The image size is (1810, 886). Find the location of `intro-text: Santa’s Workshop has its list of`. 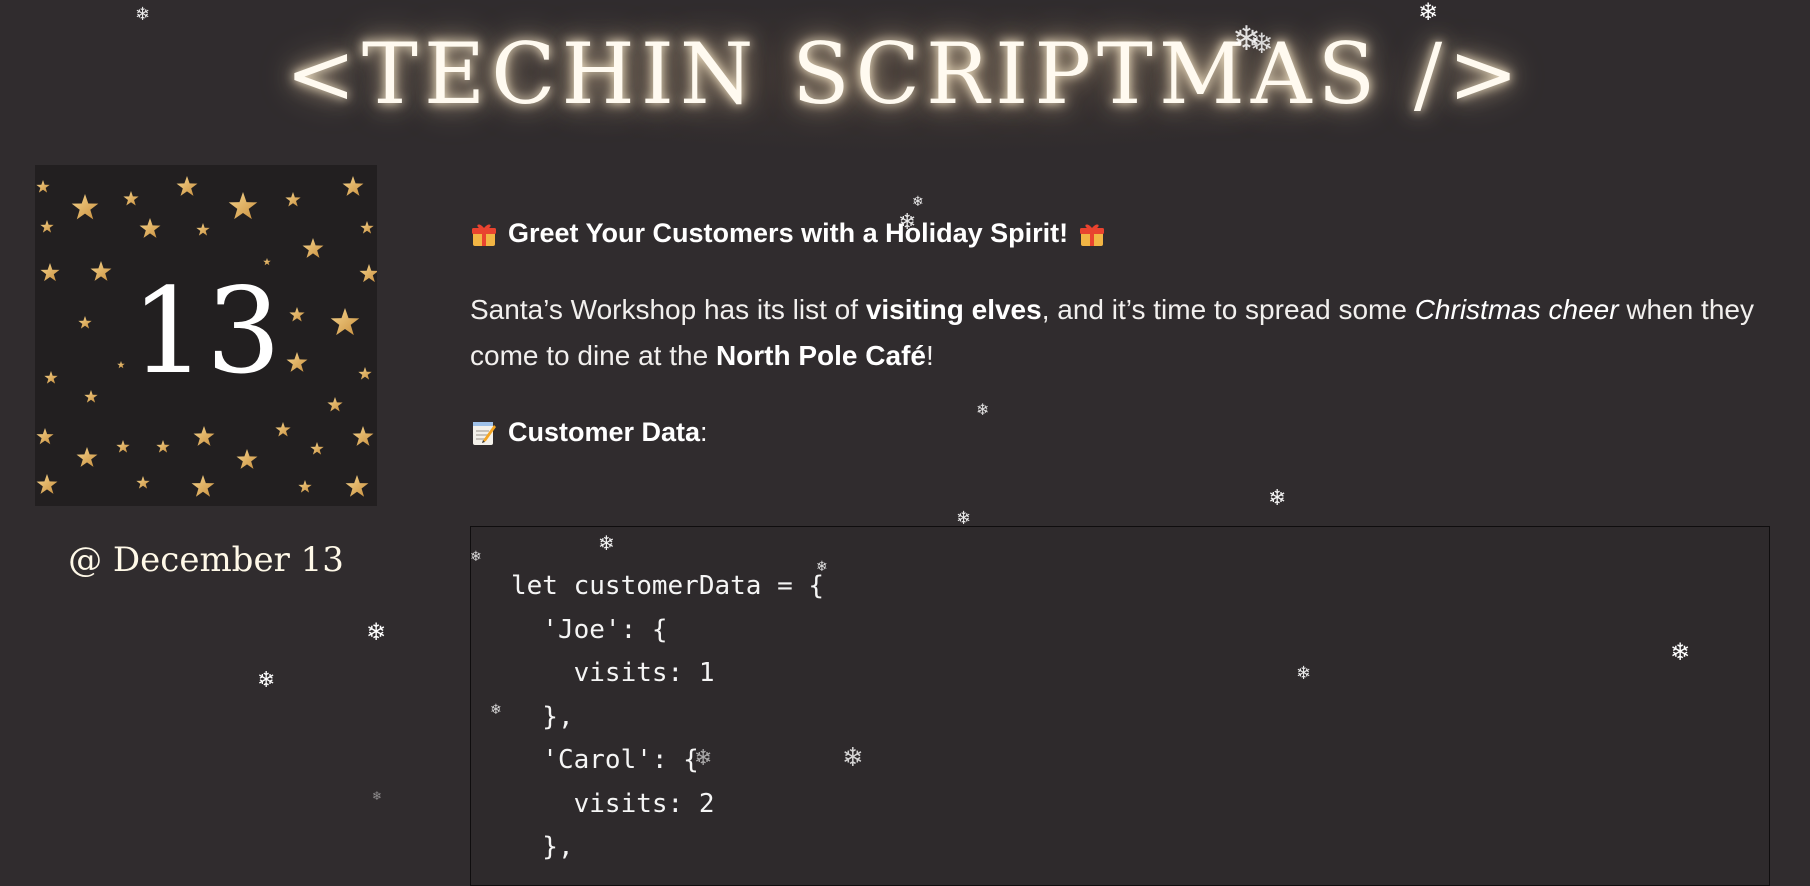

intro-text: Santa’s Workshop has its list of is located at coordinates (668, 309).